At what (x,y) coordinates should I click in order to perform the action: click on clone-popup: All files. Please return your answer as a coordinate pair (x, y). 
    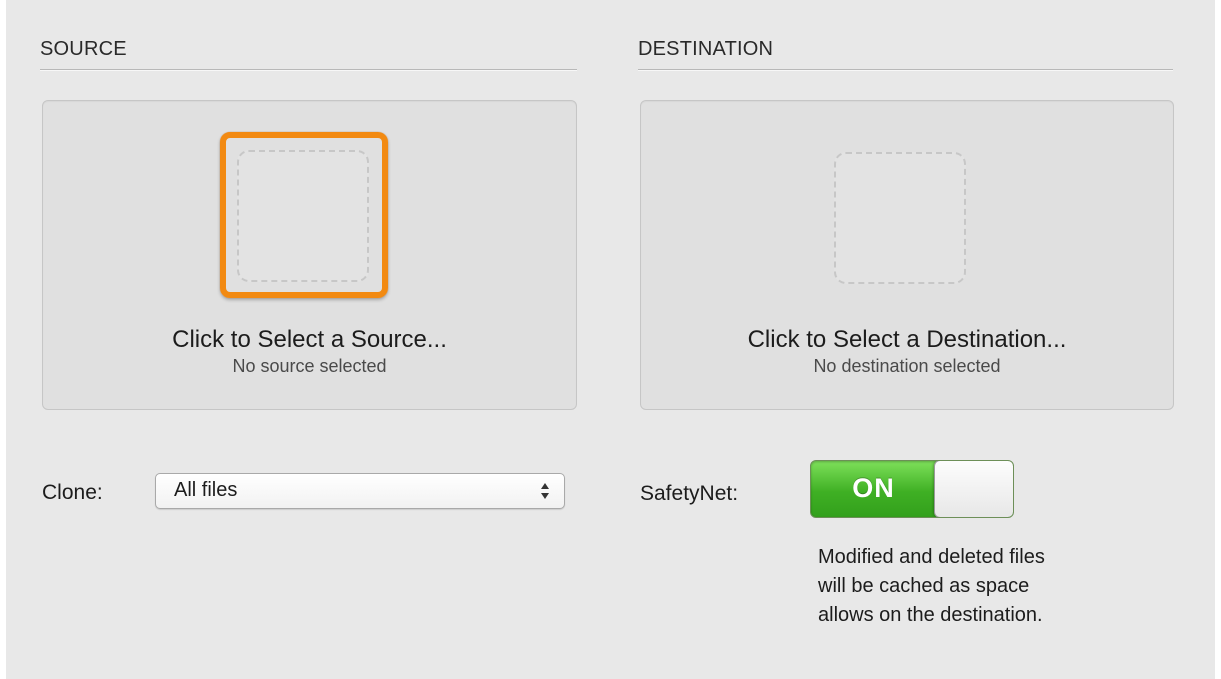
    Looking at the image, I should click on (360, 491).